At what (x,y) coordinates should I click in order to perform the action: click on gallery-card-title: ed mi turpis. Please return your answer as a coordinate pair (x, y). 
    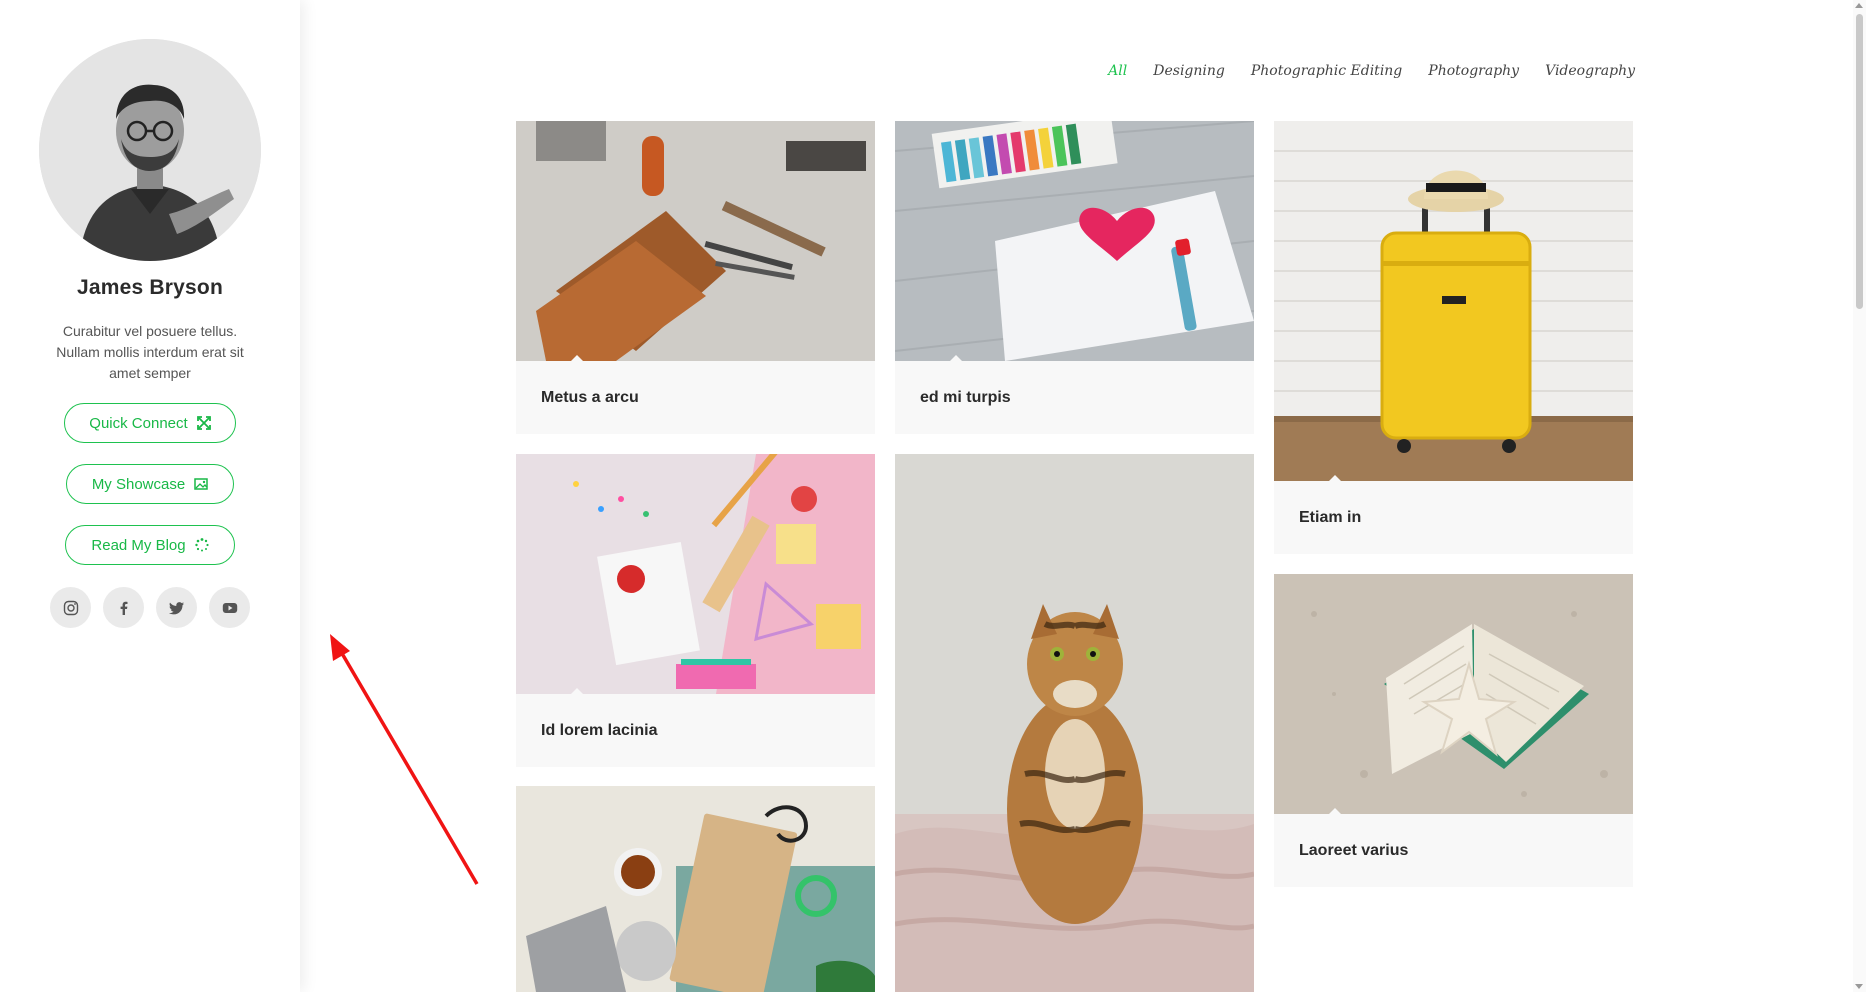
    Looking at the image, I should click on (965, 397).